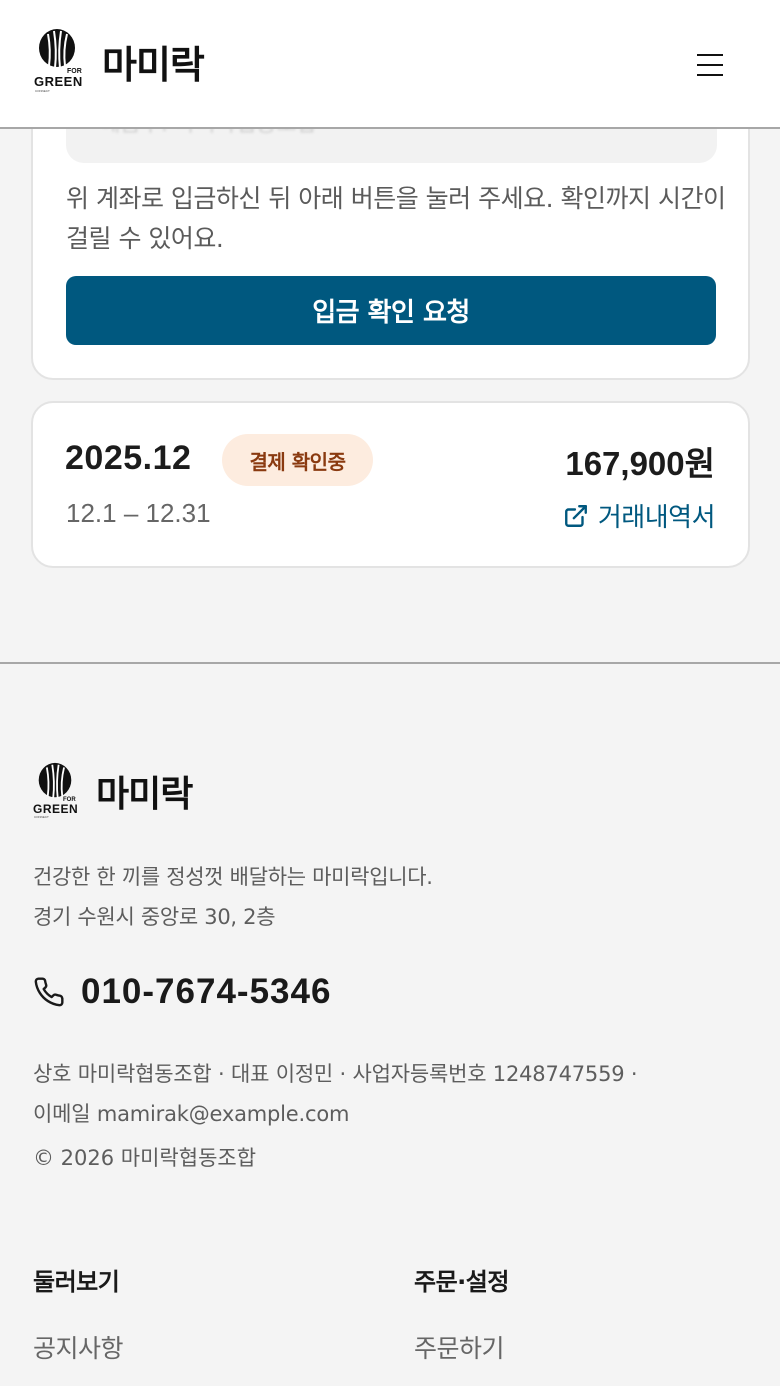 This screenshot has width=780, height=1386. Describe the element at coordinates (390, 64) in the screenshot. I see `app-header: FOR GREEN CONNECT 마미락` at that location.